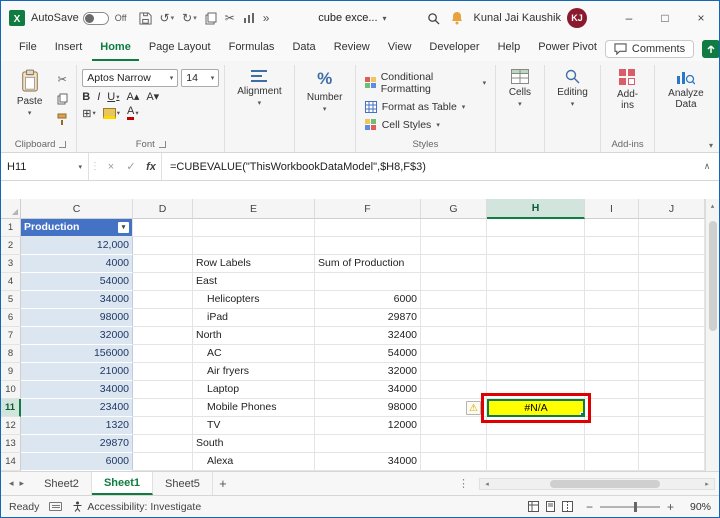 The height and width of the screenshot is (518, 720). I want to click on menu-item-view: View, so click(400, 49).